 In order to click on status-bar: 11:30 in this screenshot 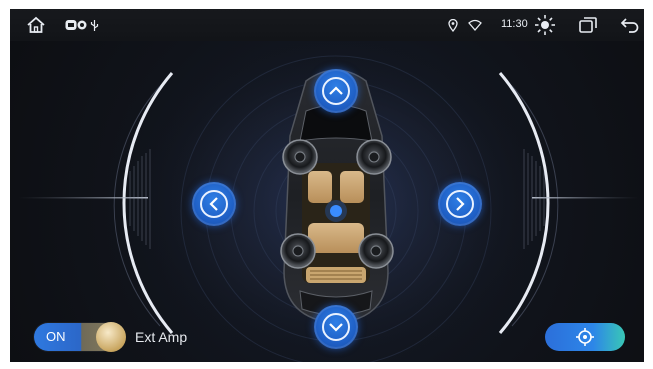, I will do `click(327, 25)`.